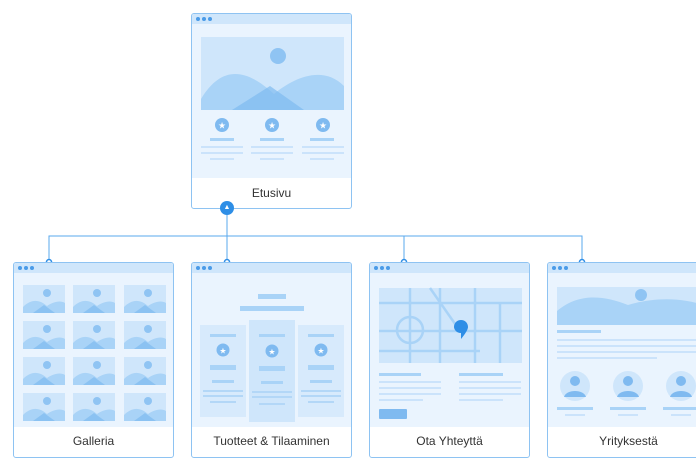  I want to click on contact-wireframe, so click(449, 350).